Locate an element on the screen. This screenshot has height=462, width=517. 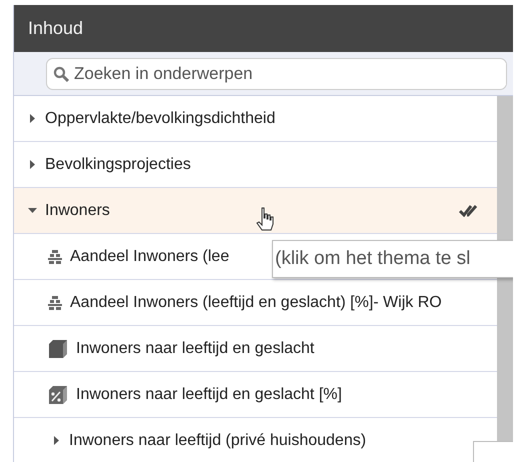
percent-cube-icon is located at coordinates (58, 394).